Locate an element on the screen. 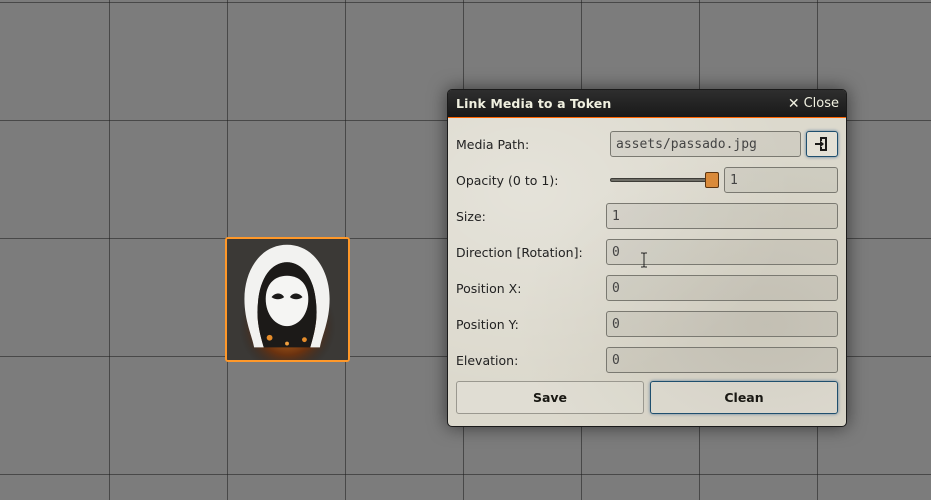 Image resolution: width=931 pixels, height=500 pixels. dialog-header: Link Media to a Token ✕ Close is located at coordinates (647, 104).